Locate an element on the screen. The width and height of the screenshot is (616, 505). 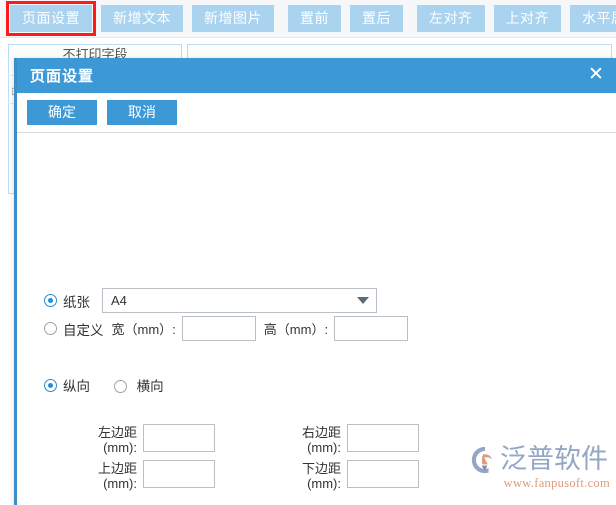
radio-landscape is located at coordinates (120, 386).